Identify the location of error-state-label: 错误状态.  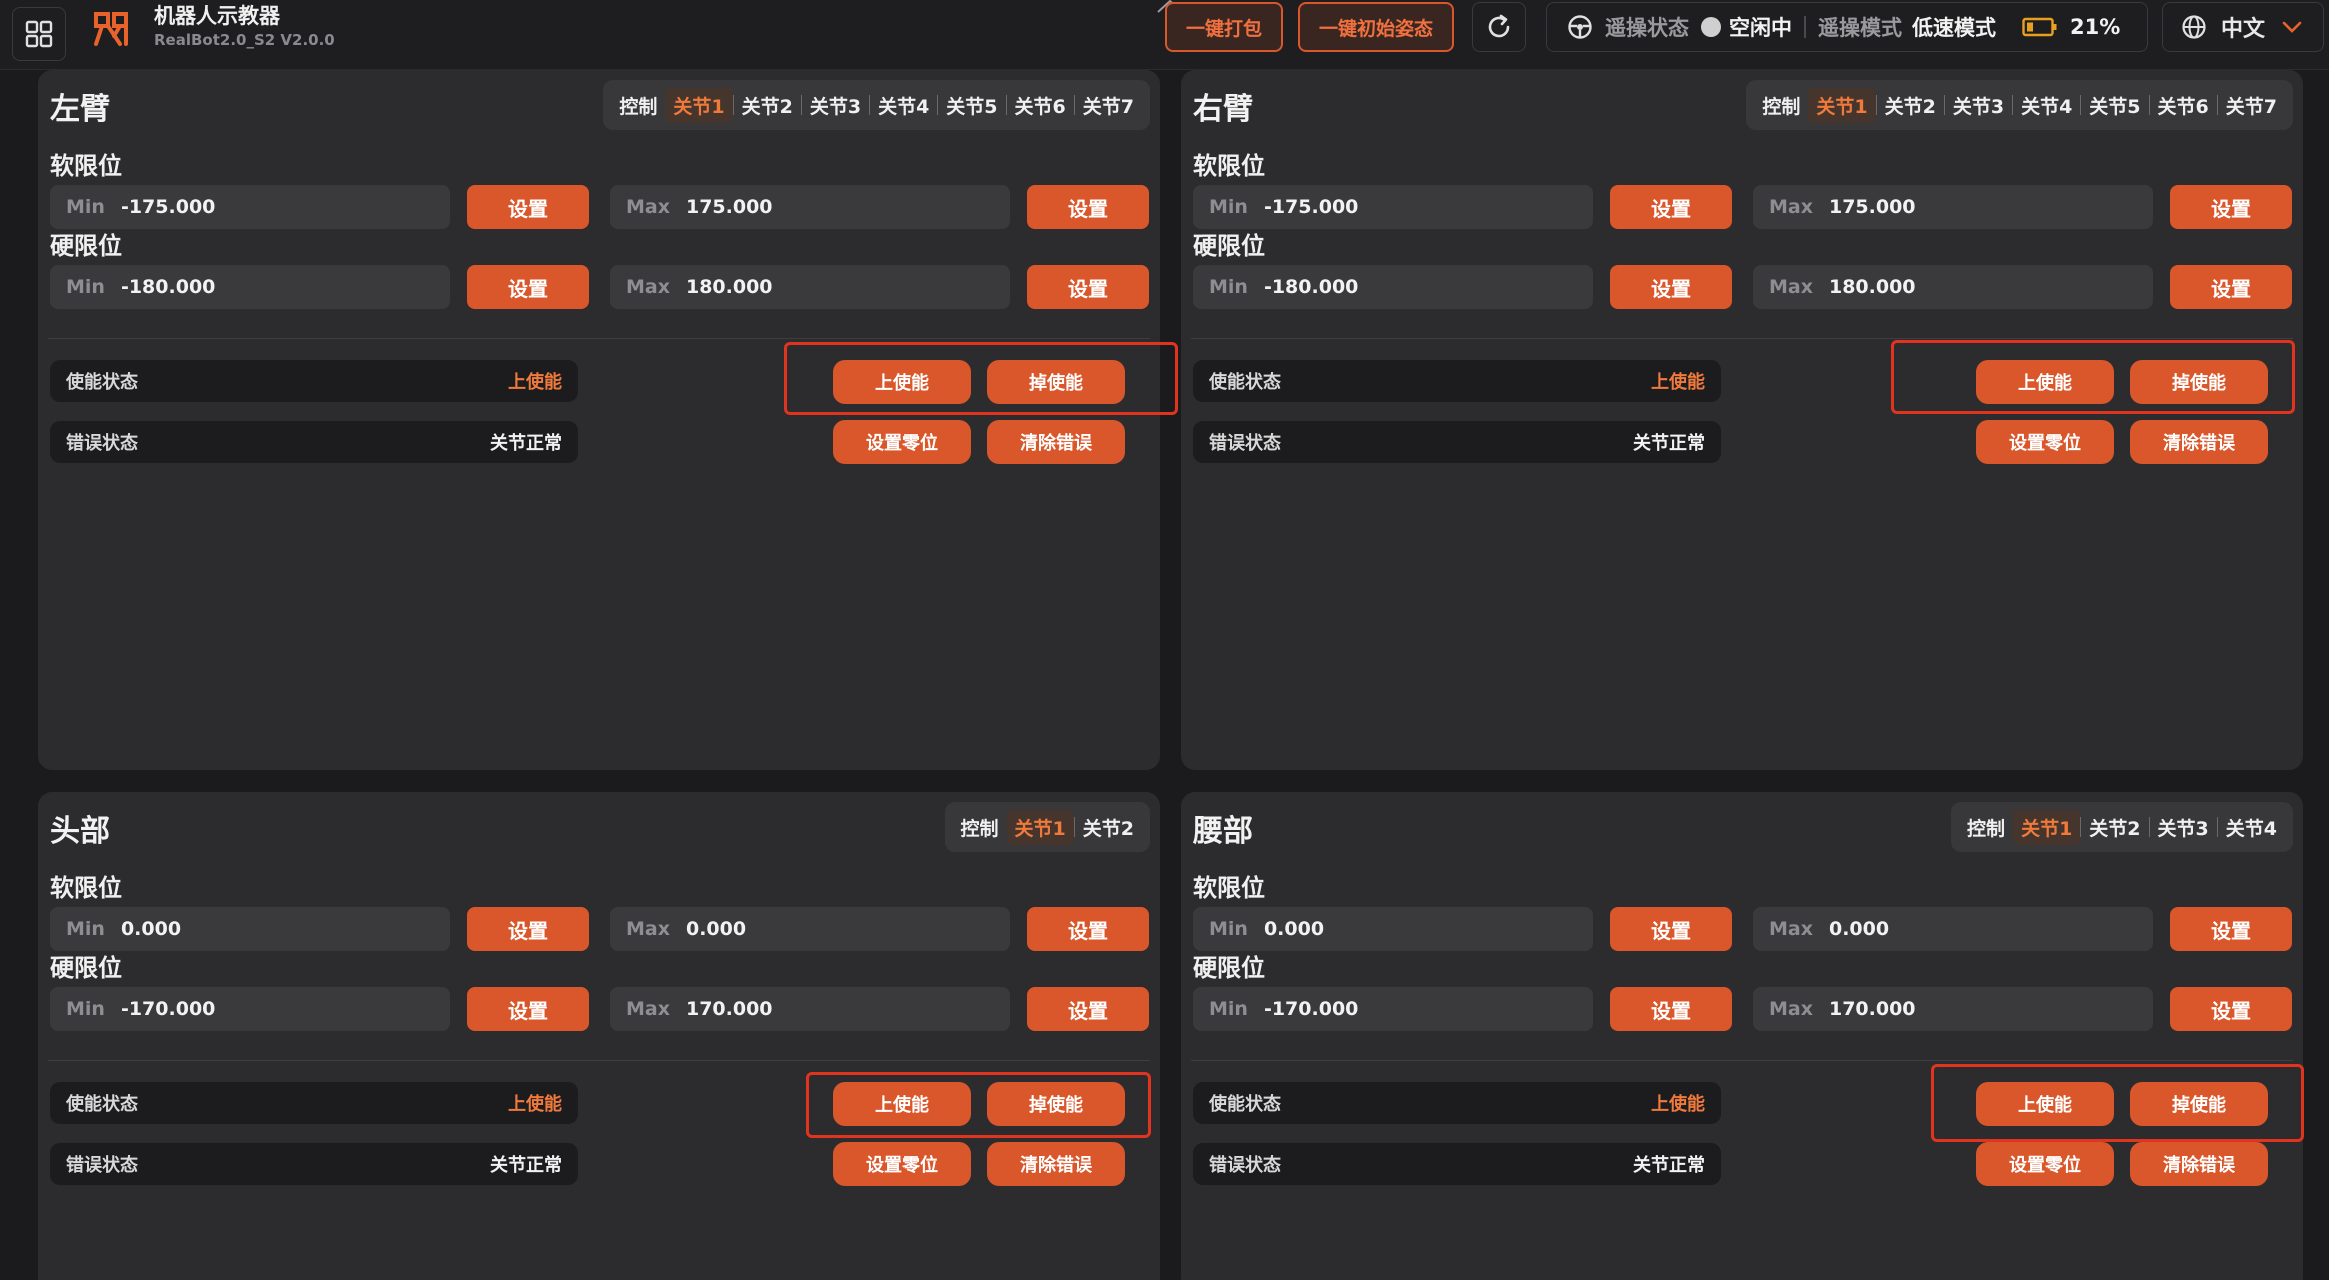
(102, 443).